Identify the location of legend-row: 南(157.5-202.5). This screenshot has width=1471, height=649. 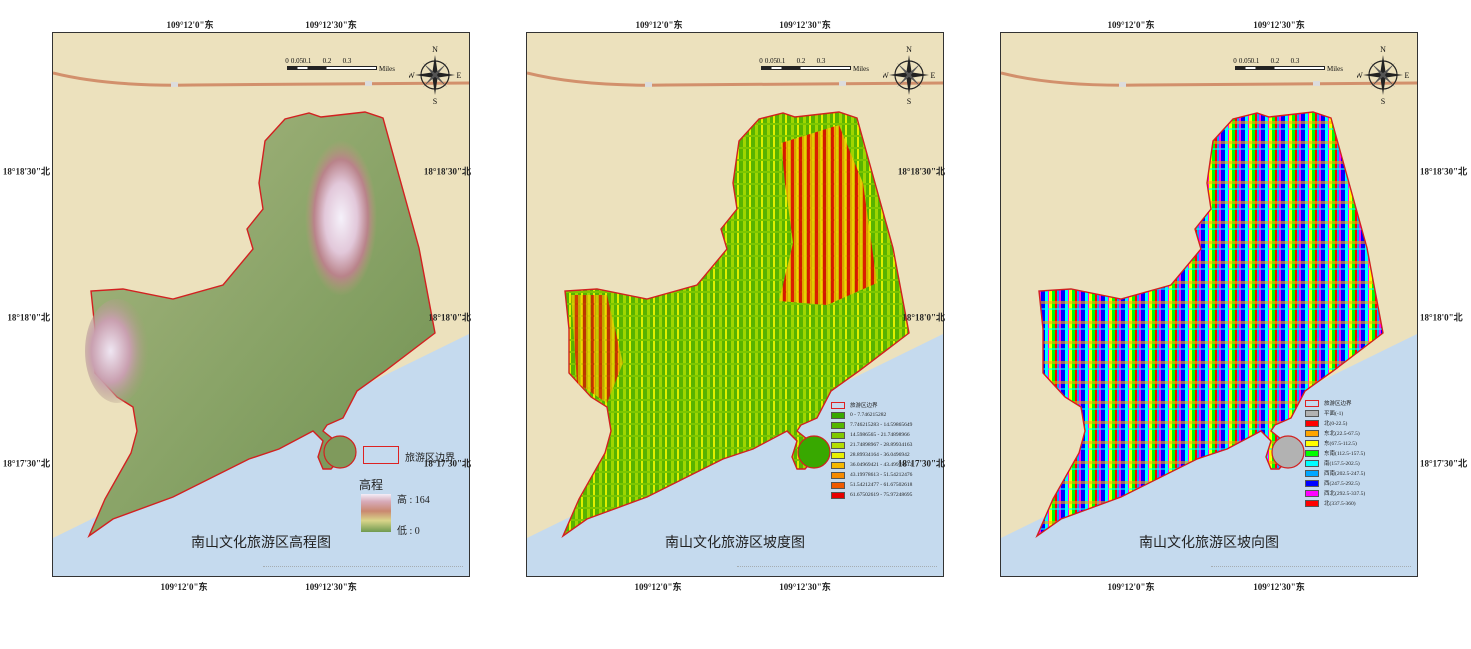
(1357, 463).